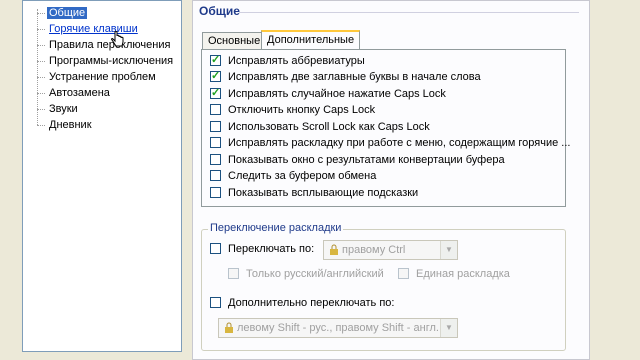 The width and height of the screenshot is (640, 360). What do you see at coordinates (271, 249) in the screenshot?
I see `option-label: Переключать по:` at bounding box center [271, 249].